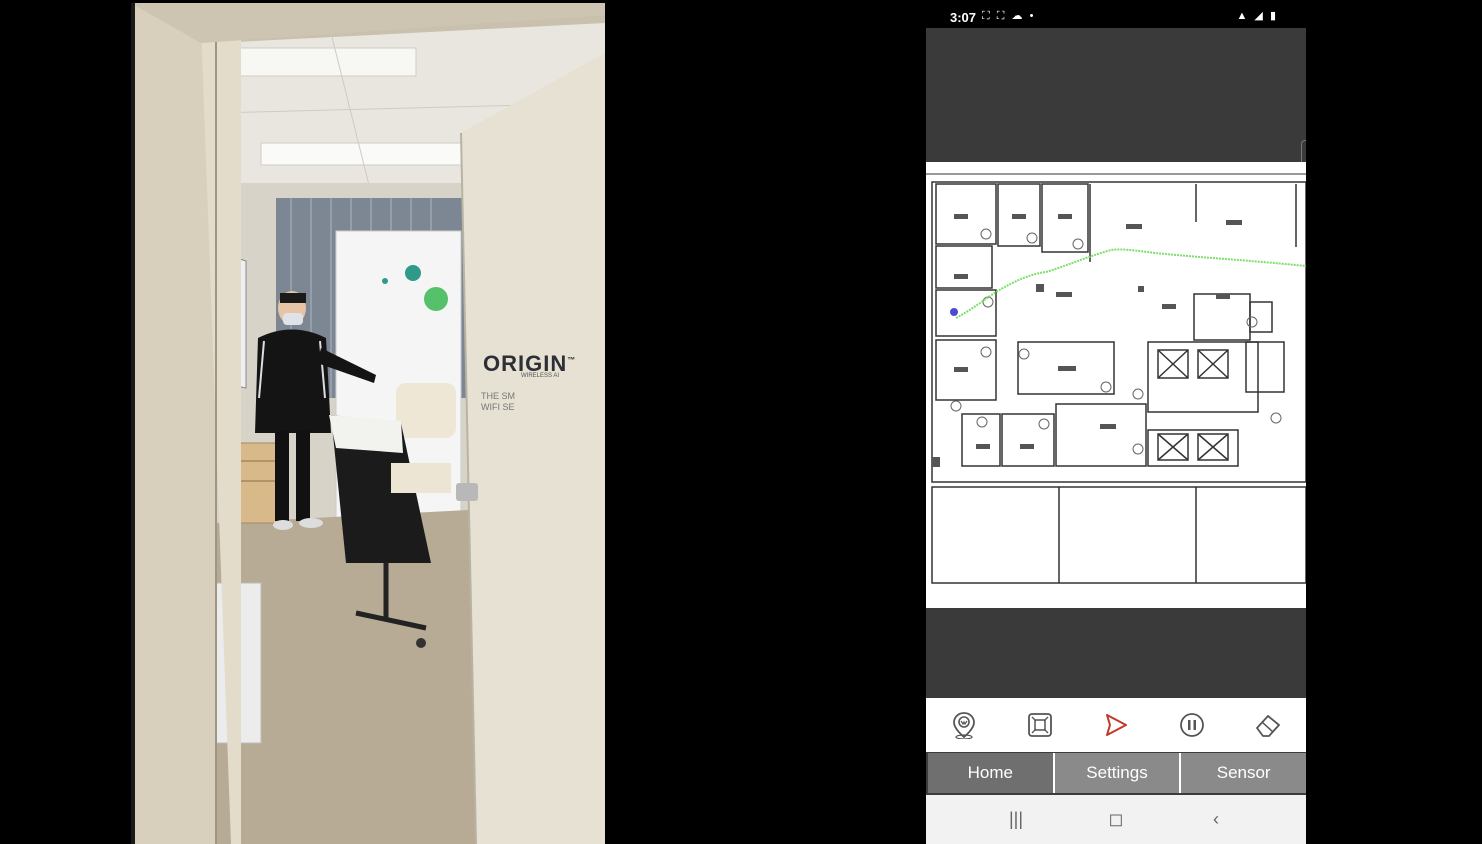  I want to click on home-icon: ◻, so click(1116, 820).